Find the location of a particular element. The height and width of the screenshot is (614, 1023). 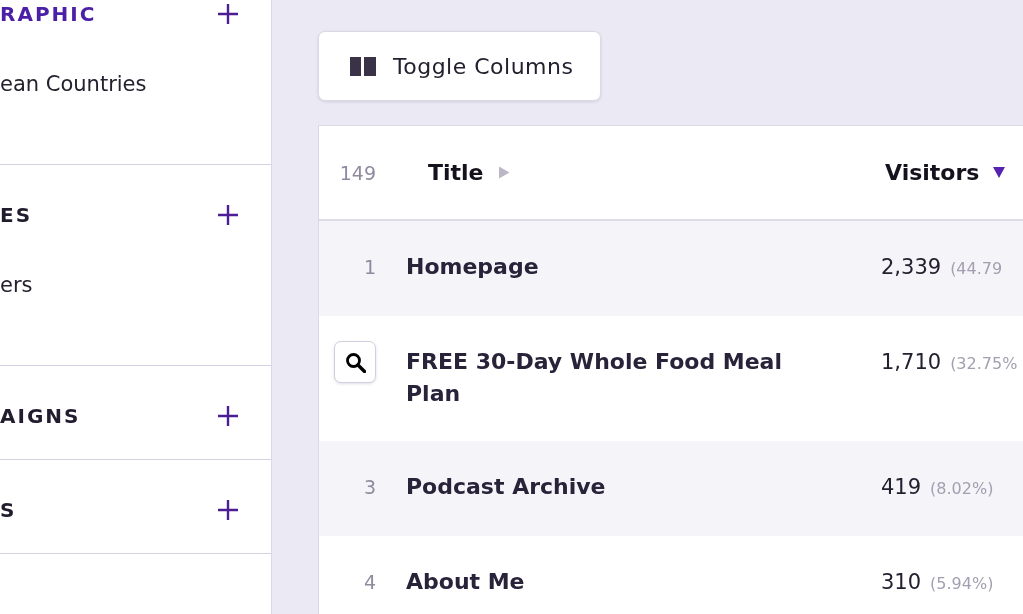

page-title: Homepage is located at coordinates (473, 267).